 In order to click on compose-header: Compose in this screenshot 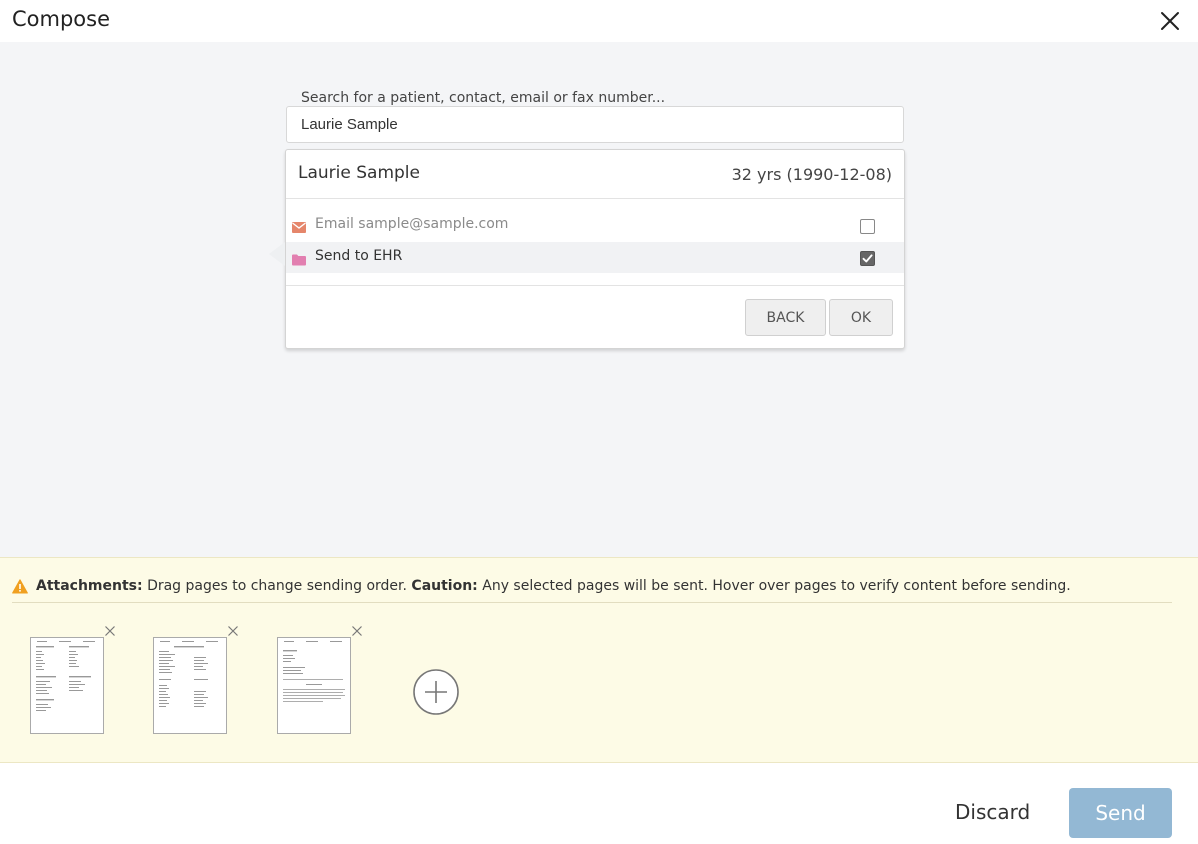, I will do `click(599, 21)`.